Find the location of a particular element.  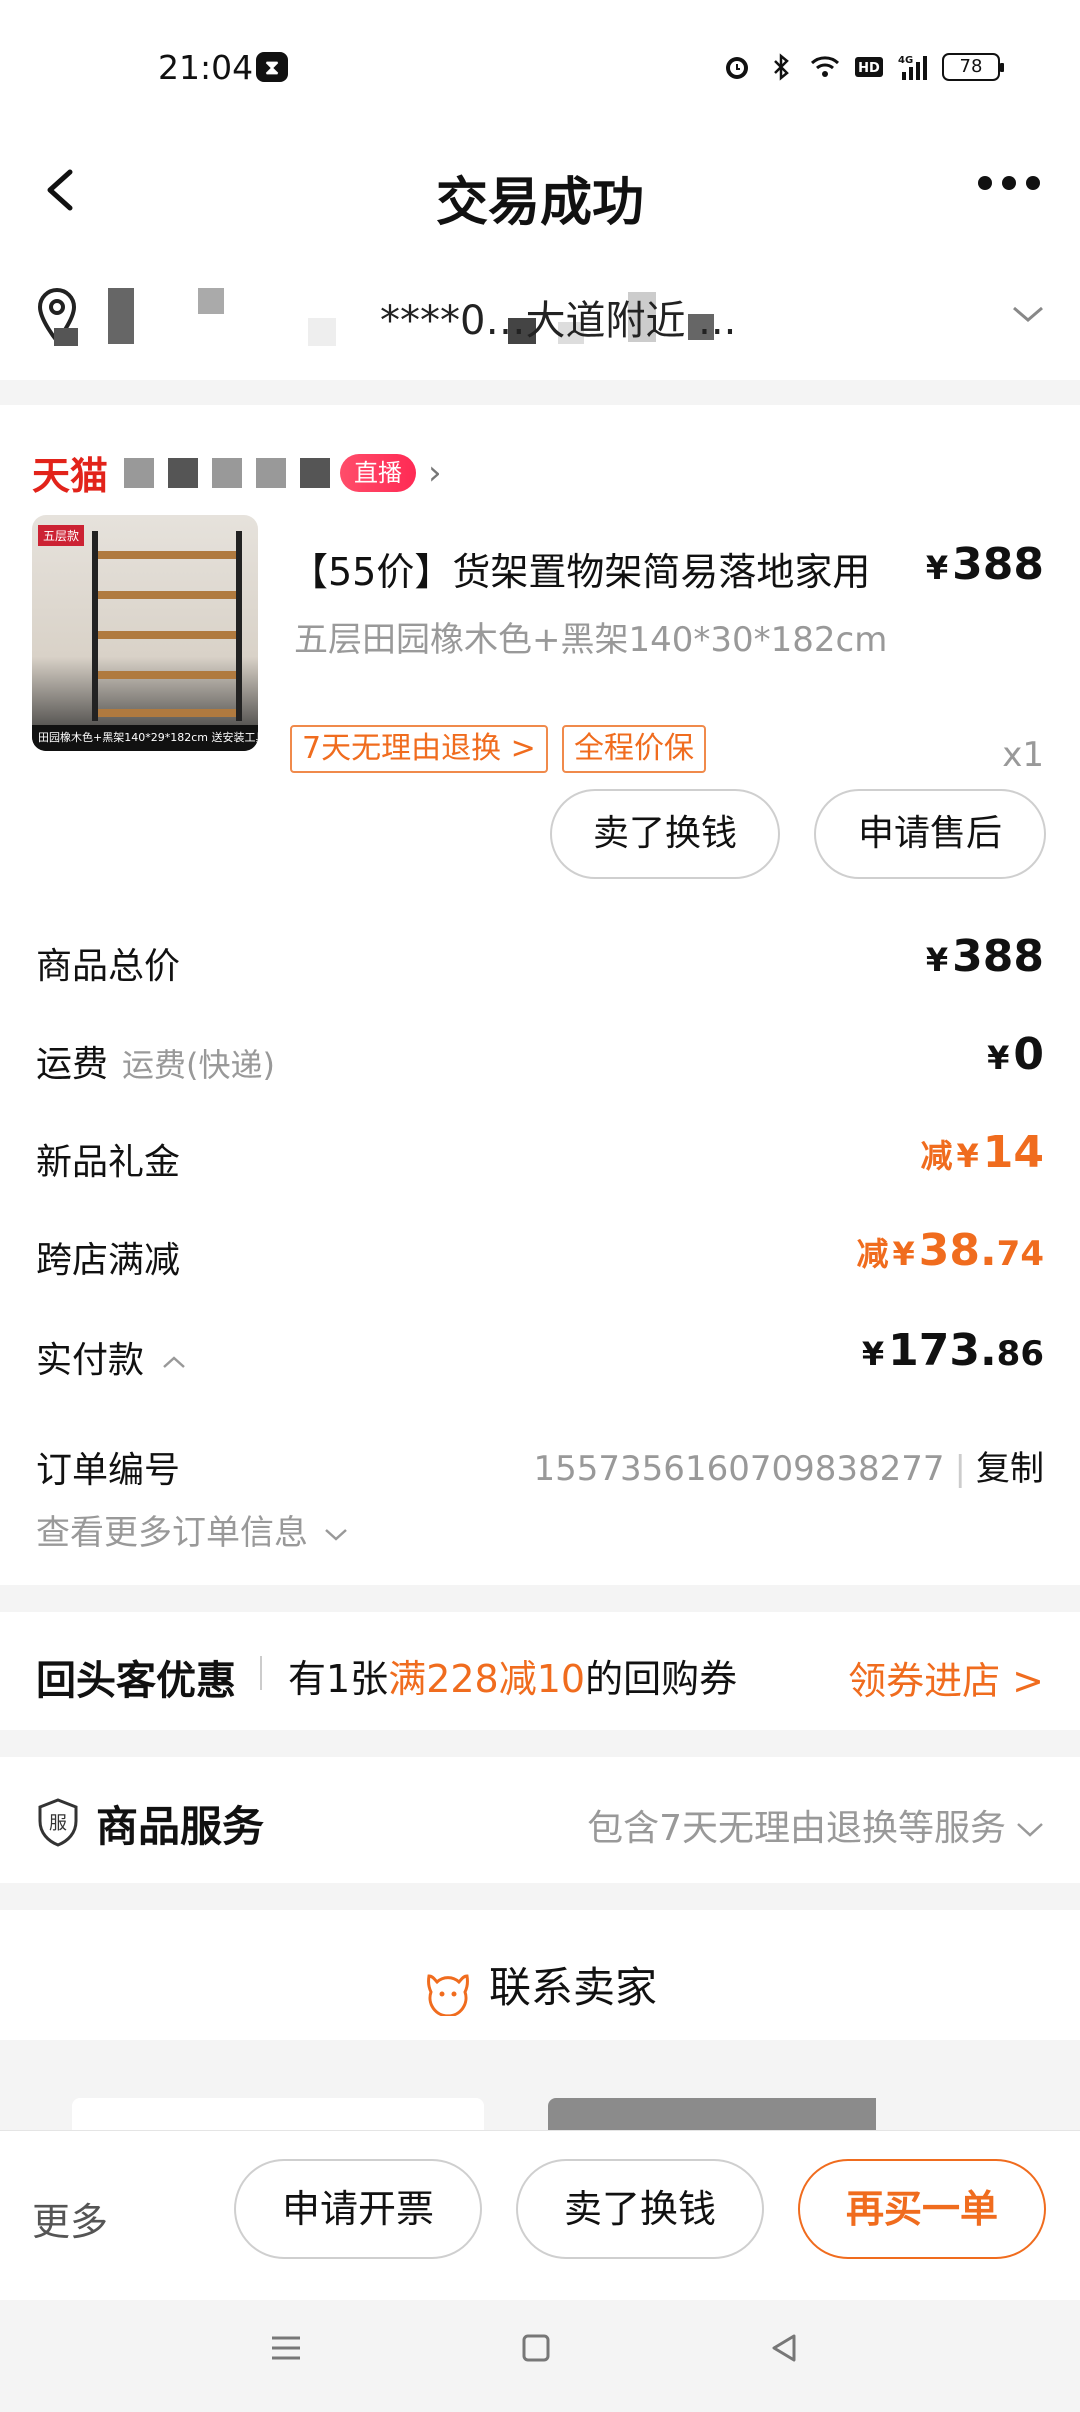

svg-text: HD is located at coordinates (869, 68).